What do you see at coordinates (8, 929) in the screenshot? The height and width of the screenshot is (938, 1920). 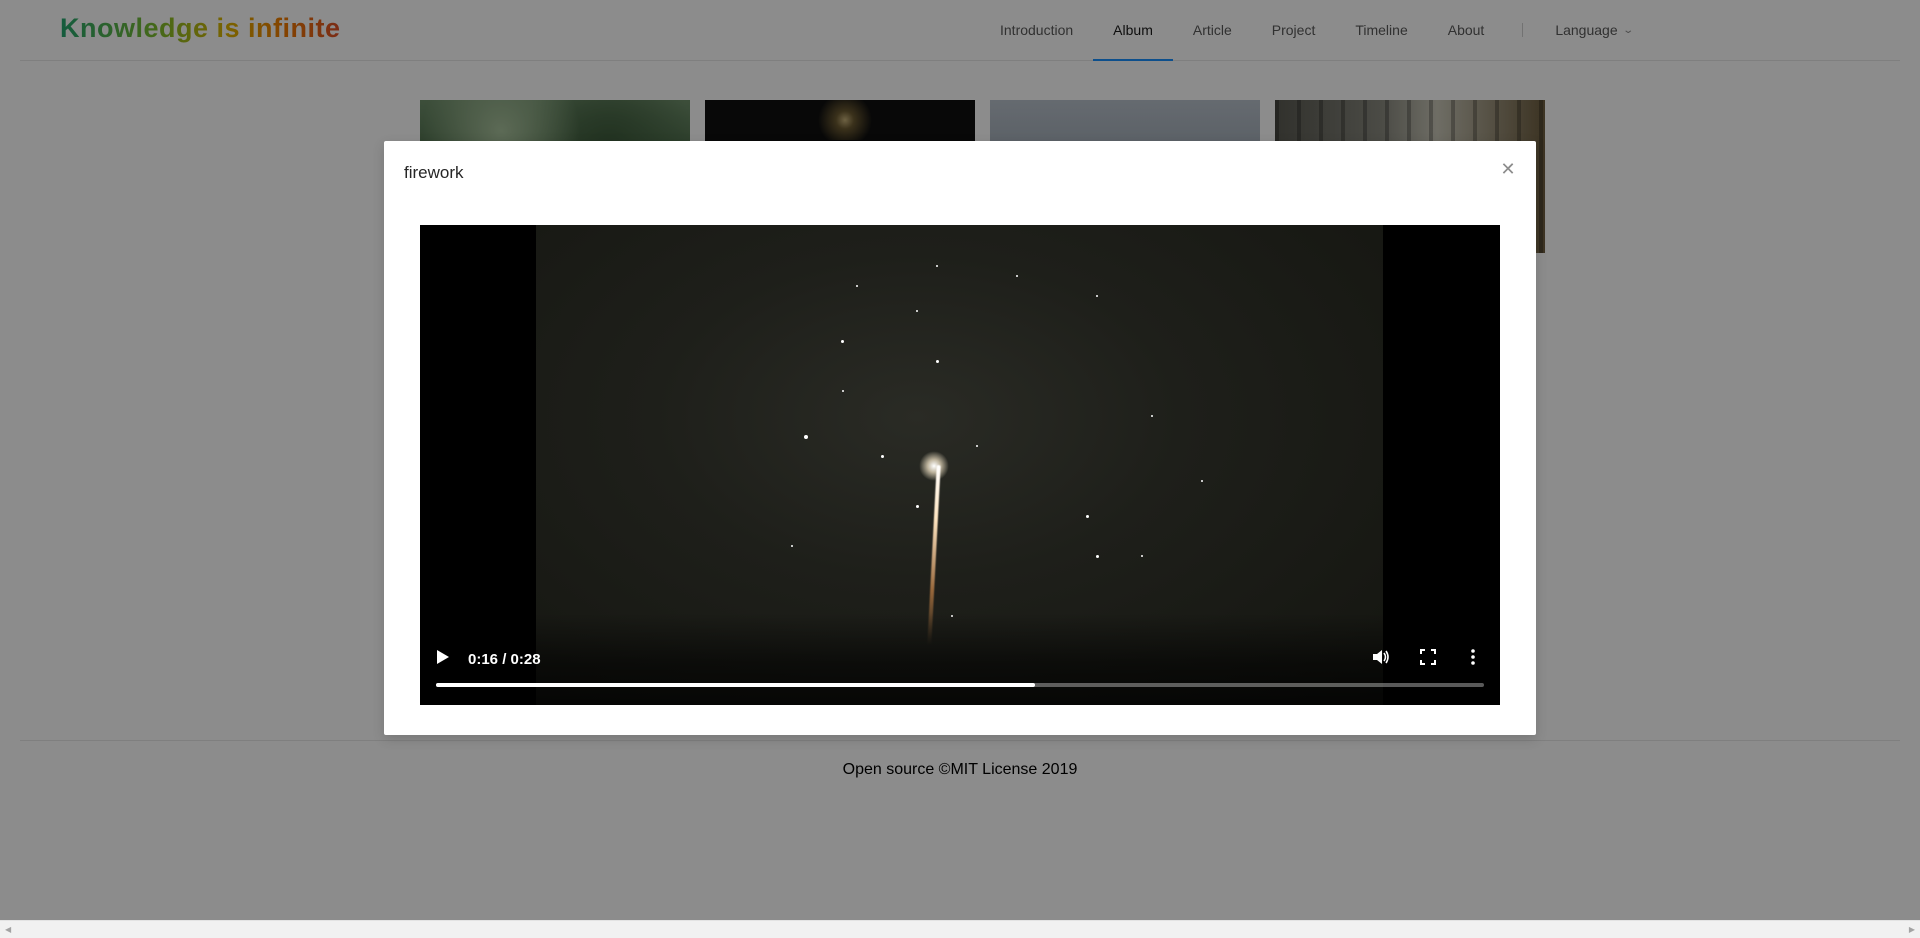 I see `scroll-left-icon: ◀` at bounding box center [8, 929].